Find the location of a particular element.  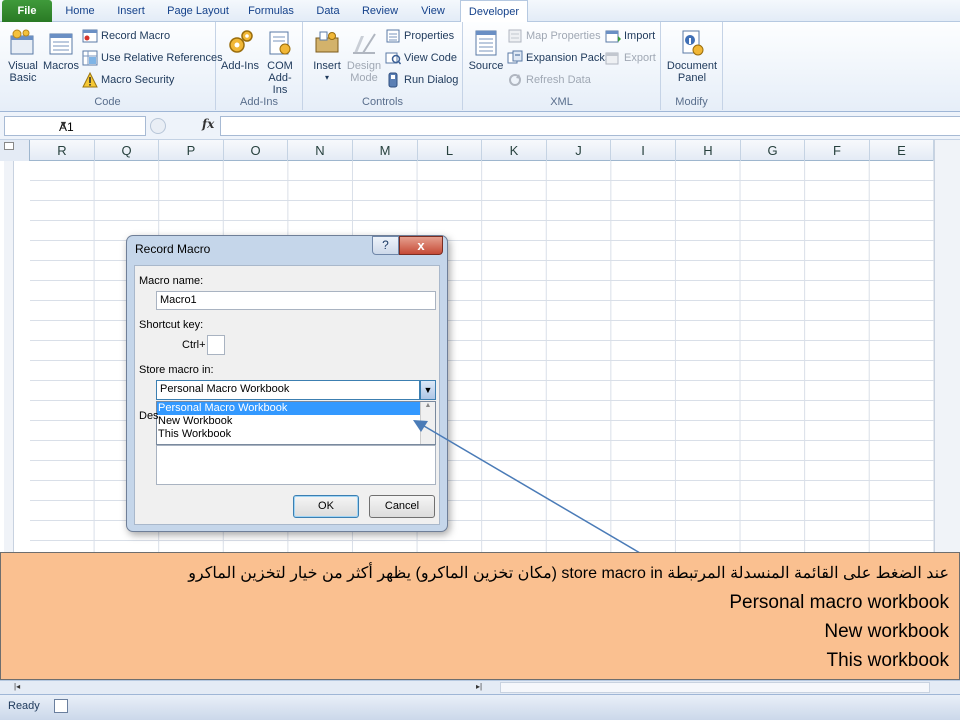

annotation-line: This workbook is located at coordinates (888, 660).